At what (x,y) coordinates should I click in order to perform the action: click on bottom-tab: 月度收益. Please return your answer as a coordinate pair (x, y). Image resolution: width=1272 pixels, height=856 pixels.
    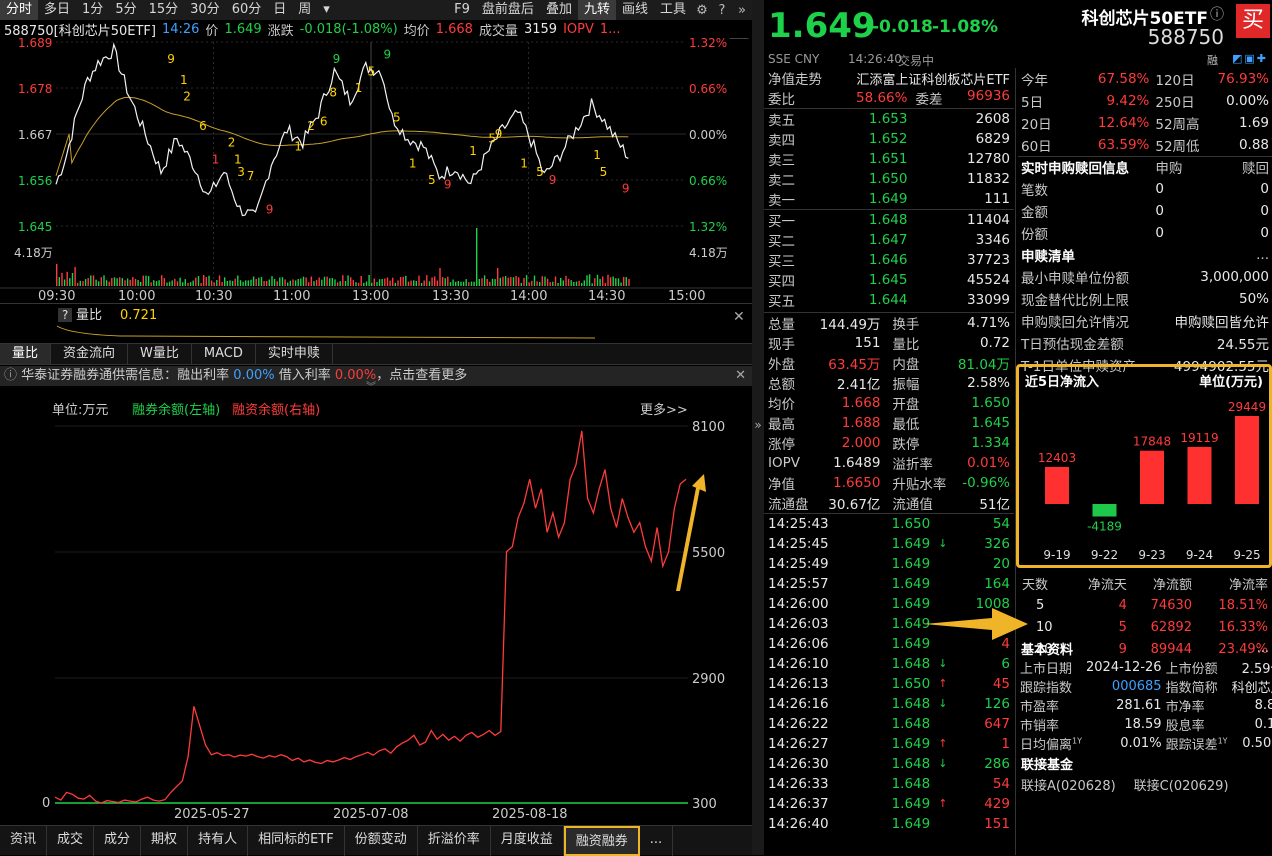
    Looking at the image, I should click on (527, 841).